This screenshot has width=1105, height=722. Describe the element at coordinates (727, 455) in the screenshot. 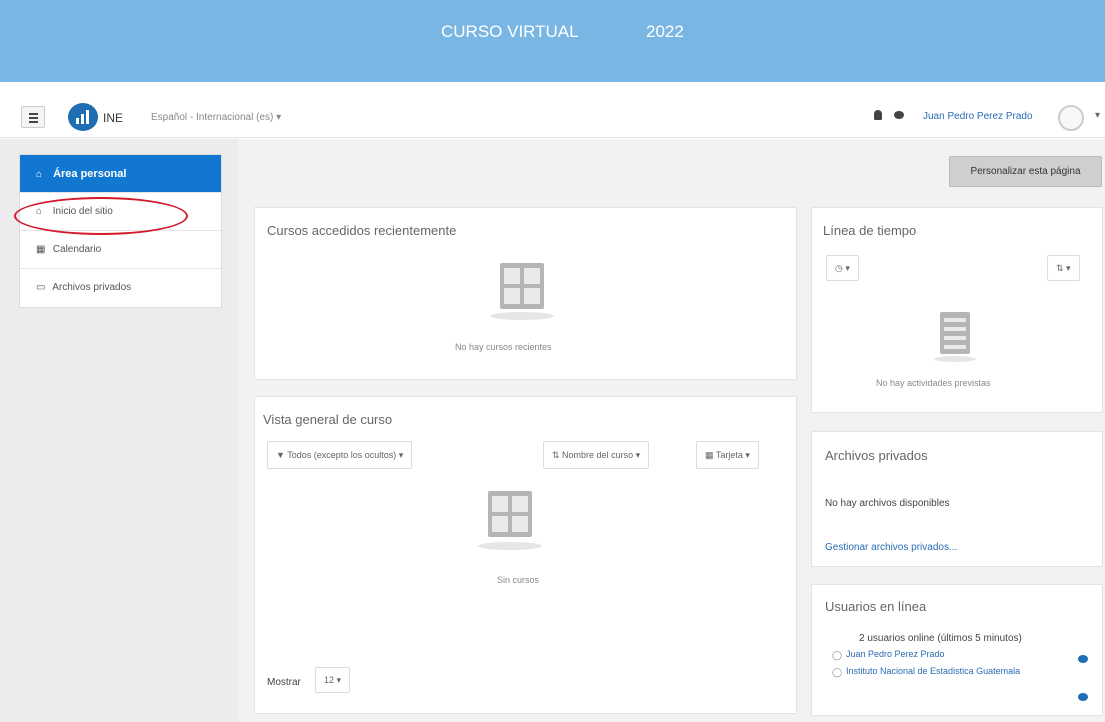

I see `view-dropdown: ▦ Tarjeta ▾` at that location.